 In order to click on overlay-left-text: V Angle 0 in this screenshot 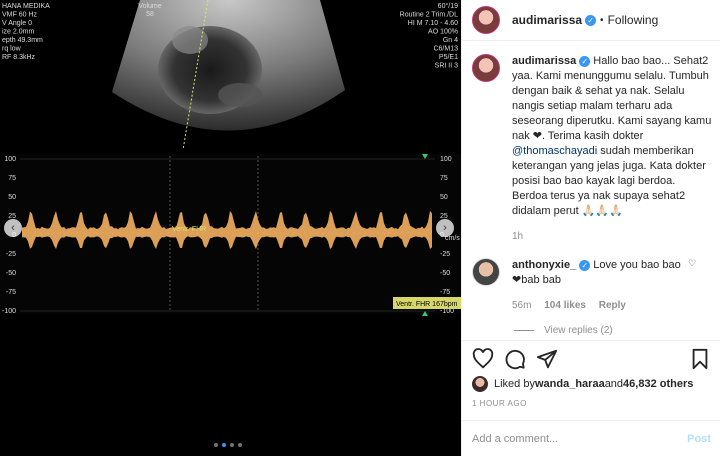, I will do `click(17, 23)`.